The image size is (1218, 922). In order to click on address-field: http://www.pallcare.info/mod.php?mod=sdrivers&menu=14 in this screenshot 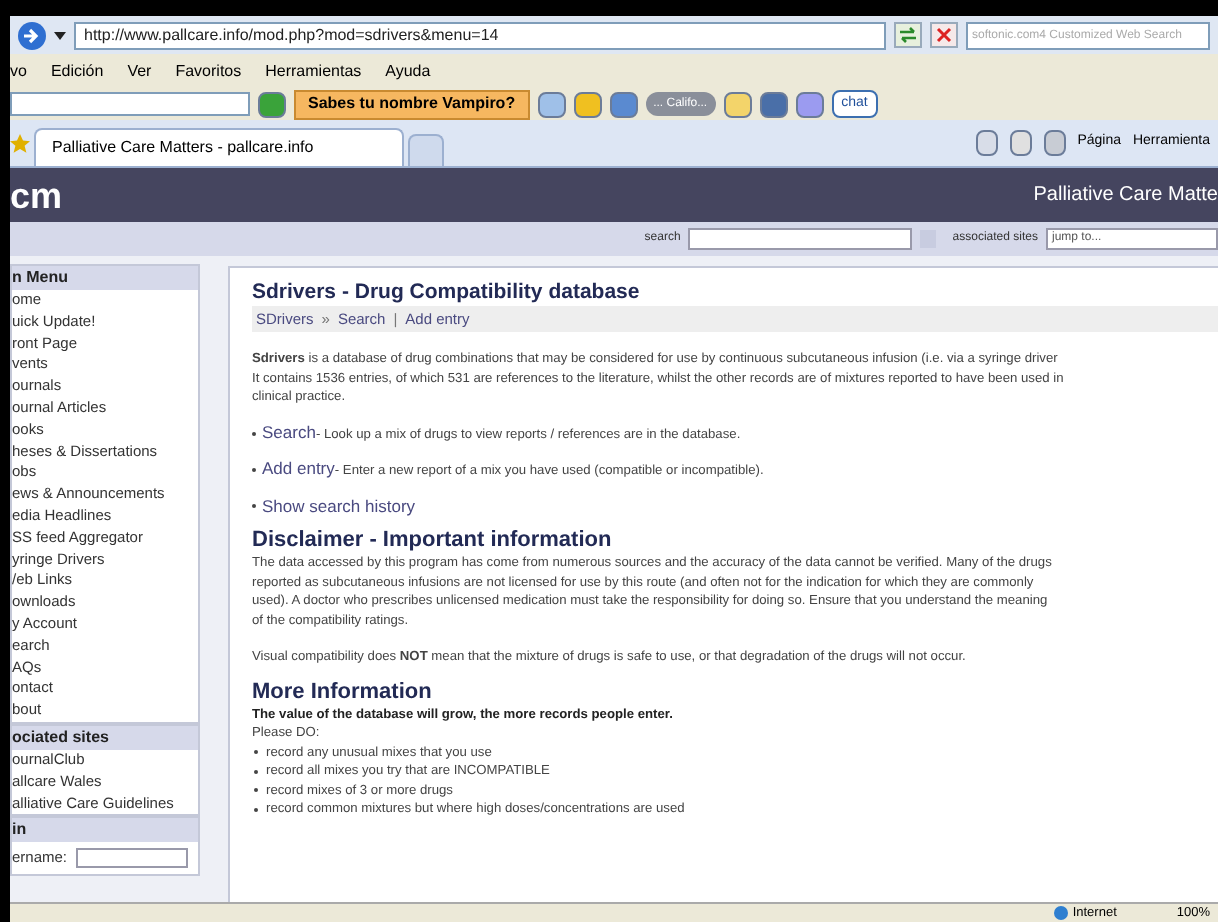, I will do `click(480, 35)`.